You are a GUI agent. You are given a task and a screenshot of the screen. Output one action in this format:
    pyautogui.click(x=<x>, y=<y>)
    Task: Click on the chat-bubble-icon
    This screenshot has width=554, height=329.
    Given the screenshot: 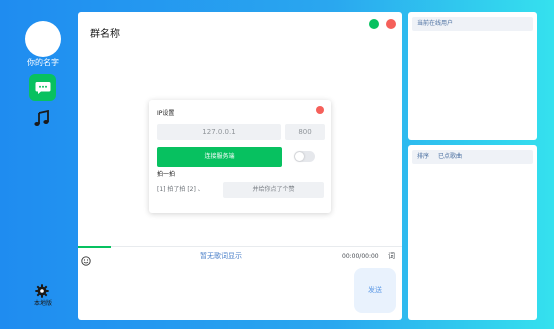 What is the action you would take?
    pyautogui.click(x=42, y=87)
    